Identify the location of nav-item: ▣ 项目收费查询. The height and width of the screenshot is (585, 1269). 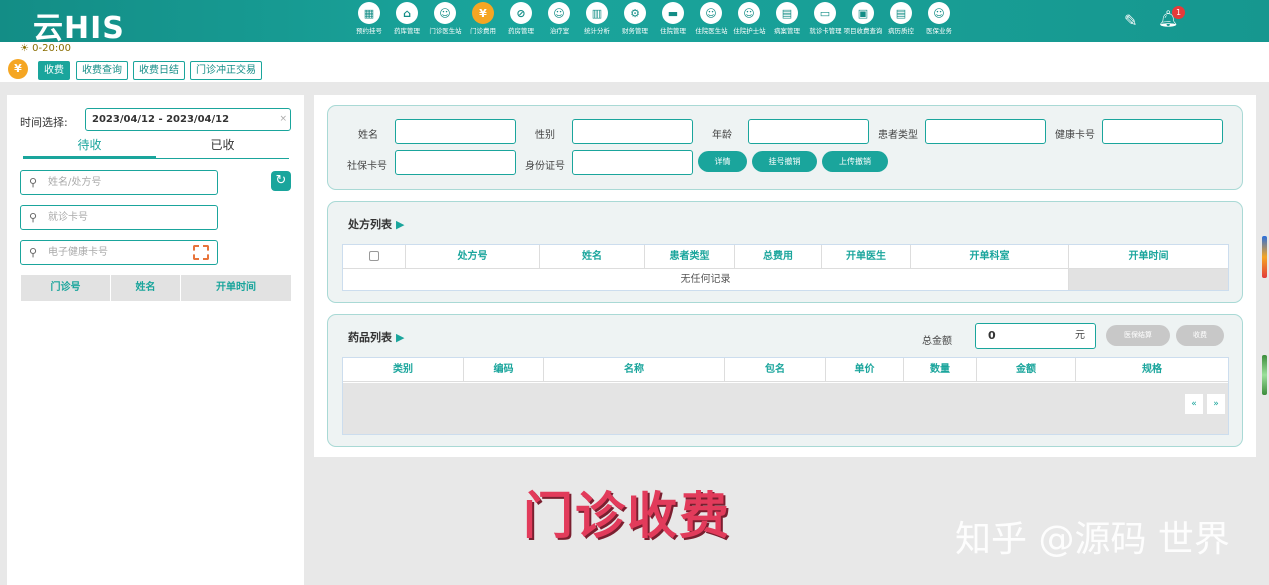
(863, 21).